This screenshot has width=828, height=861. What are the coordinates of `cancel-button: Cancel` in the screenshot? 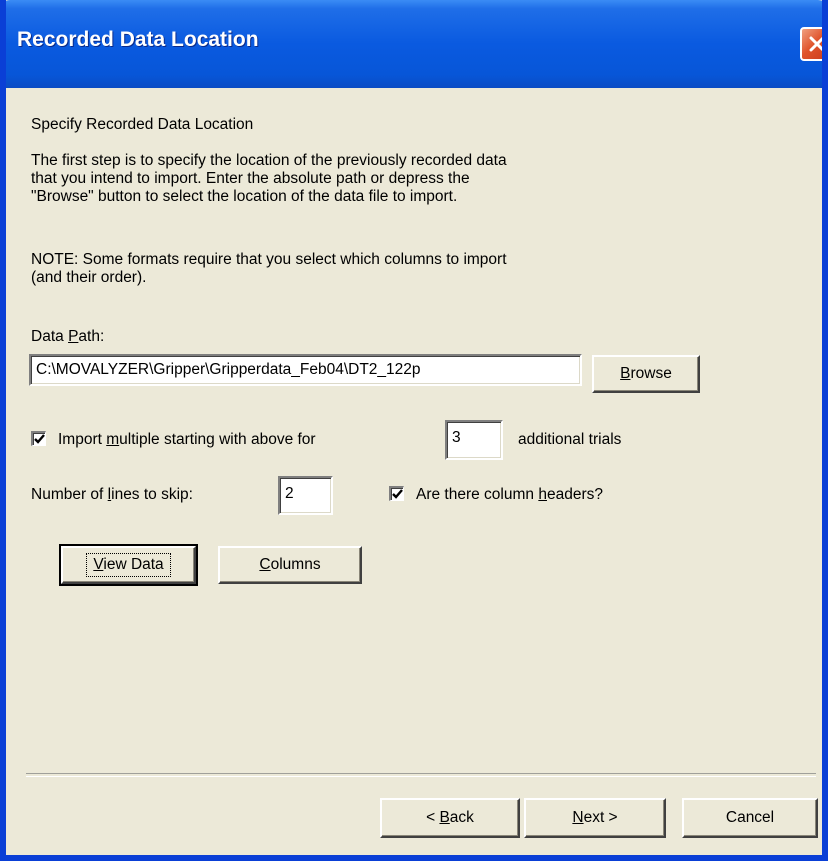 It's located at (750, 818).